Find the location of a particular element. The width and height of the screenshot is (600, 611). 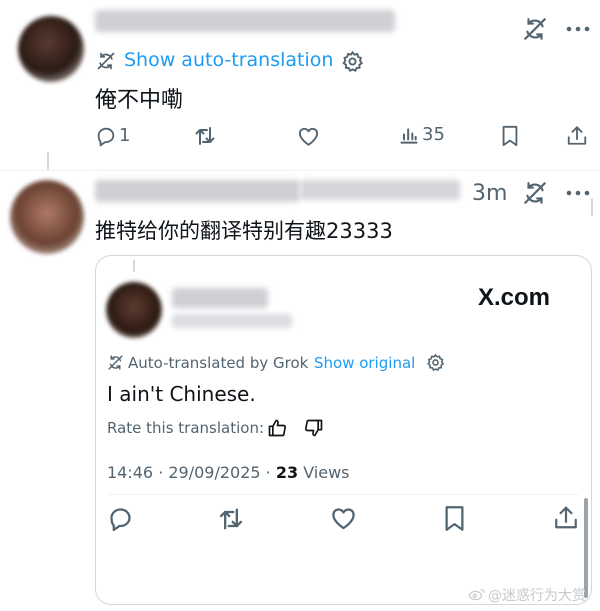

post-text: 推特给你的翻译特别有趣23333 is located at coordinates (244, 231).